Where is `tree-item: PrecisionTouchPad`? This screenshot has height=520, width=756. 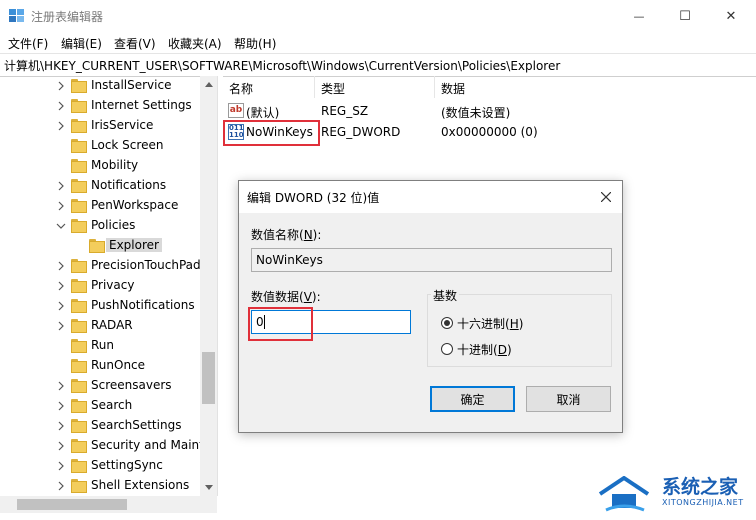
tree-item: PrecisionTouchPad is located at coordinates (100, 266).